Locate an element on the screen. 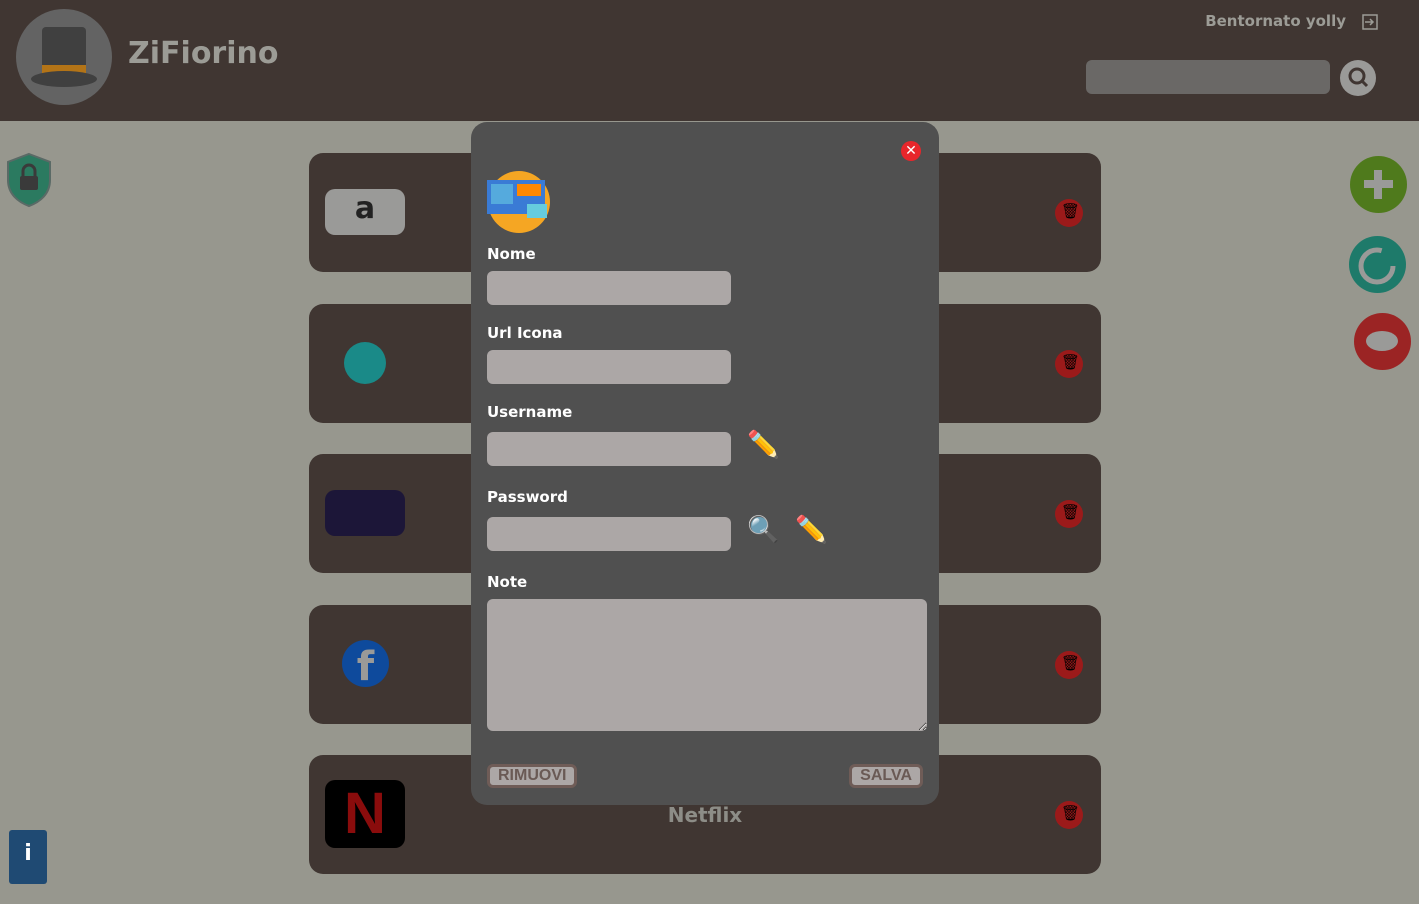  nome-input is located at coordinates (609, 288).